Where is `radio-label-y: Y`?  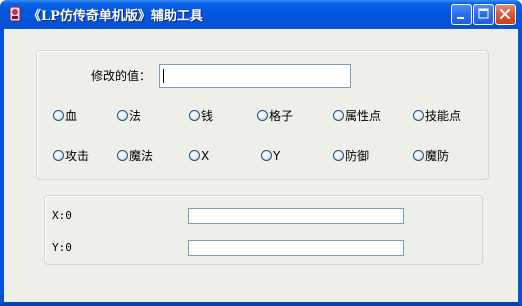
radio-label-y: Y is located at coordinates (276, 156).